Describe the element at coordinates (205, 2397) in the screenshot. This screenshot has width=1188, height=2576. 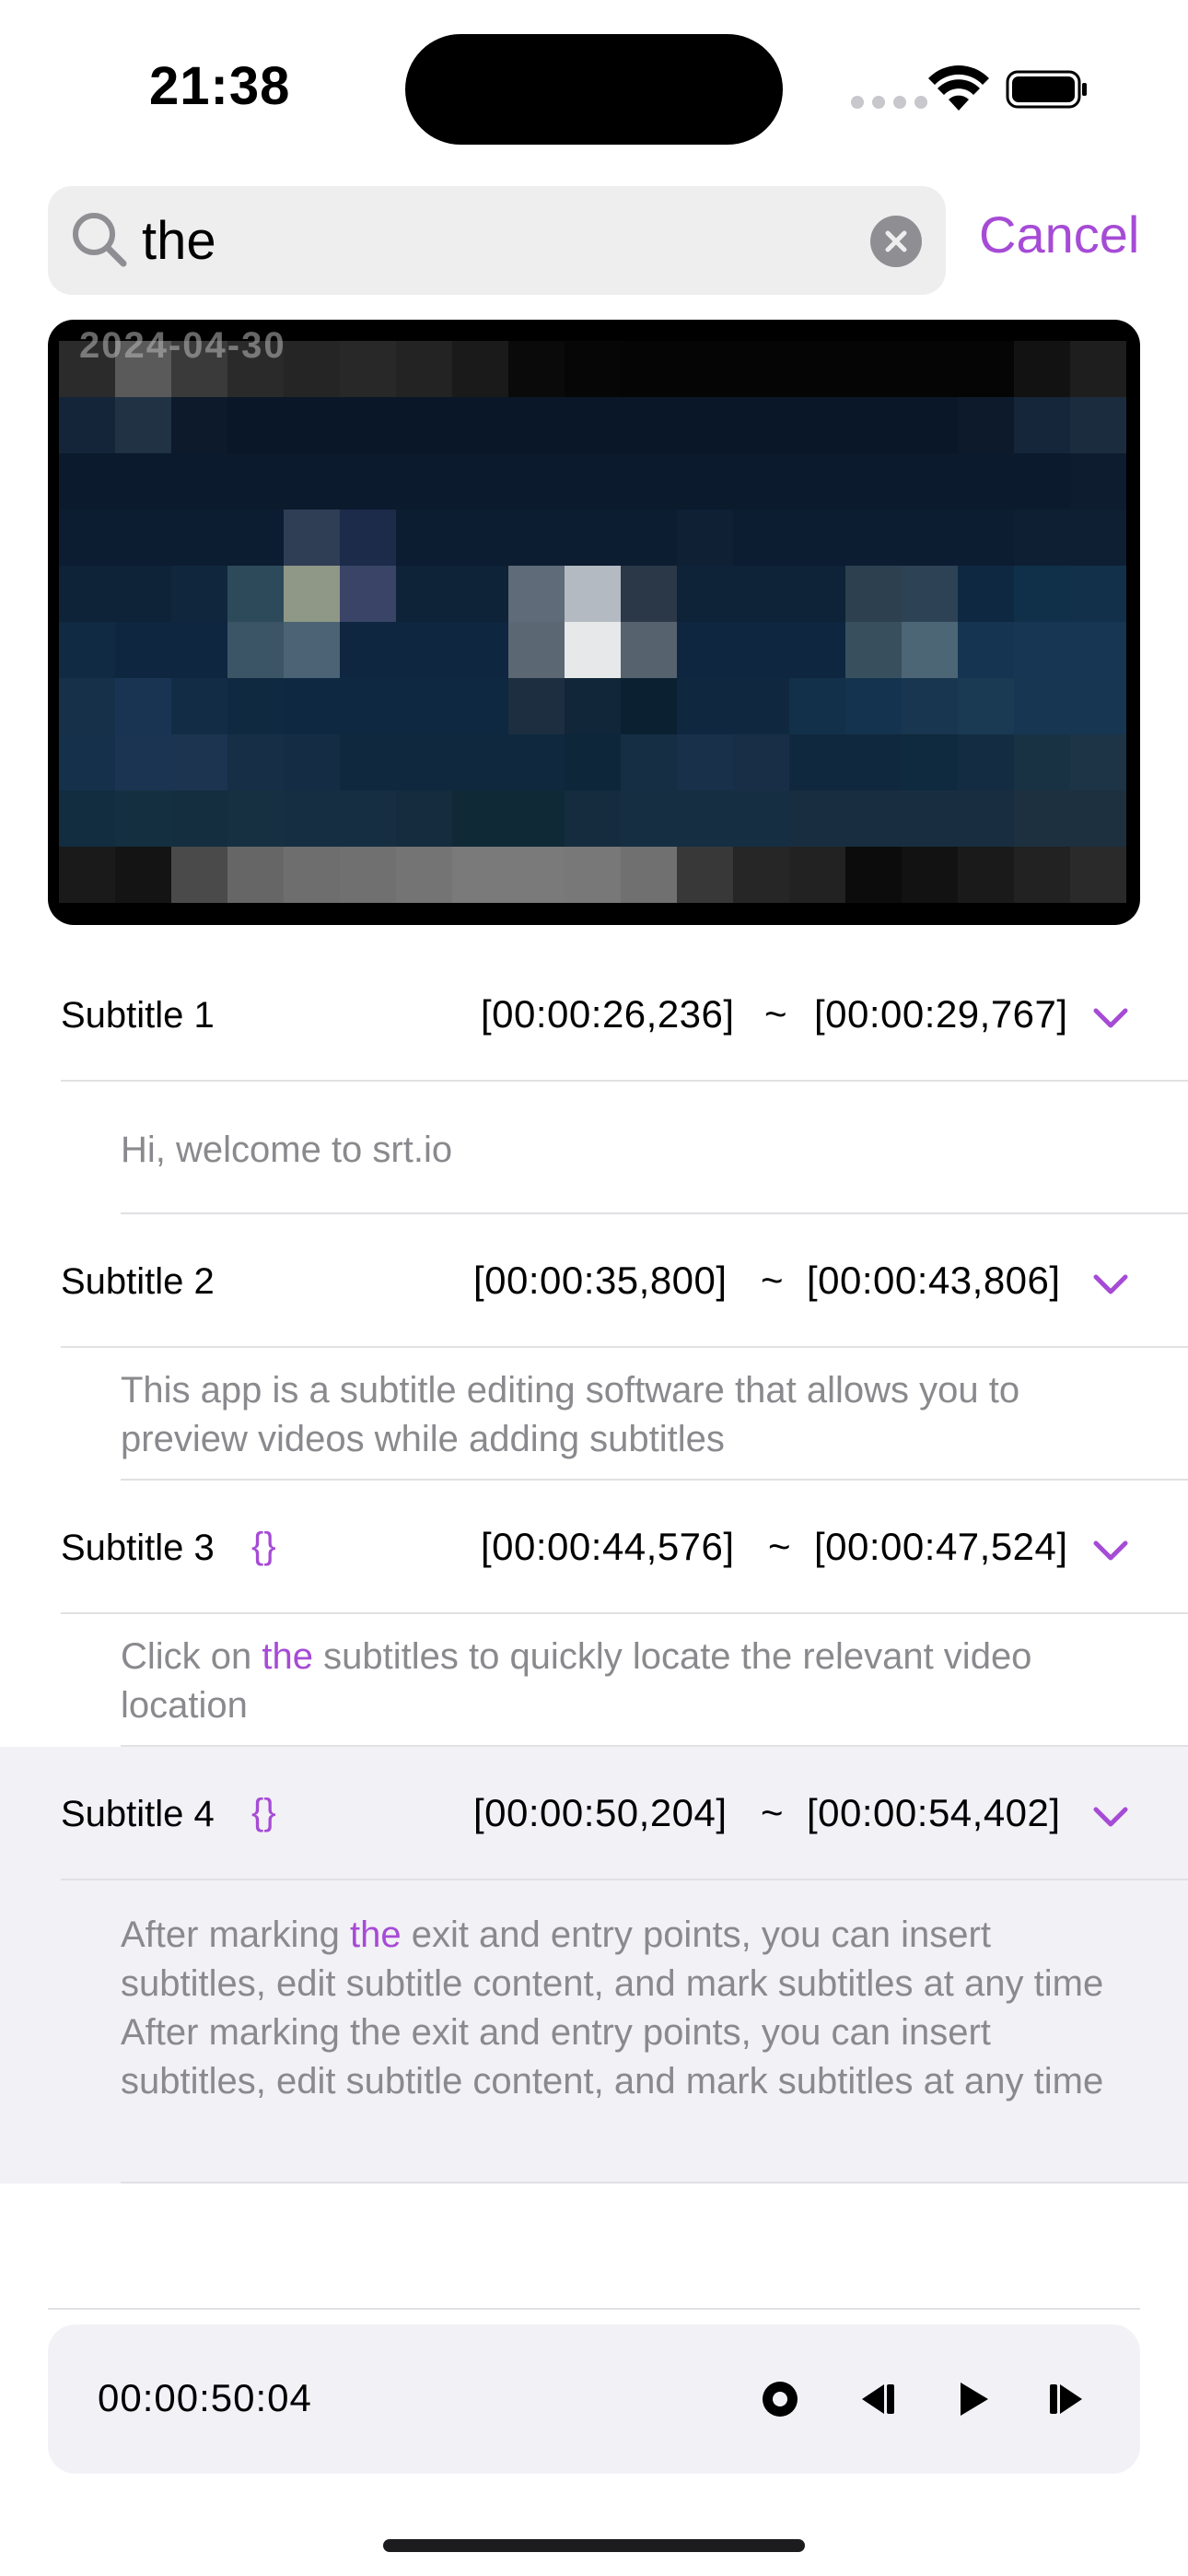
I see `playback-timecode: 00:00:50:04` at that location.